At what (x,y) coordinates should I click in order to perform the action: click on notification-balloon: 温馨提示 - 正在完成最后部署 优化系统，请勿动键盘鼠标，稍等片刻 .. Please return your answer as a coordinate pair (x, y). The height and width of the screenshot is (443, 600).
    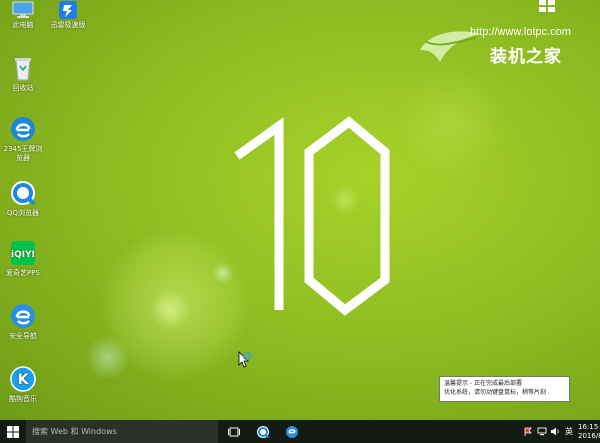
    Looking at the image, I should click on (504, 389).